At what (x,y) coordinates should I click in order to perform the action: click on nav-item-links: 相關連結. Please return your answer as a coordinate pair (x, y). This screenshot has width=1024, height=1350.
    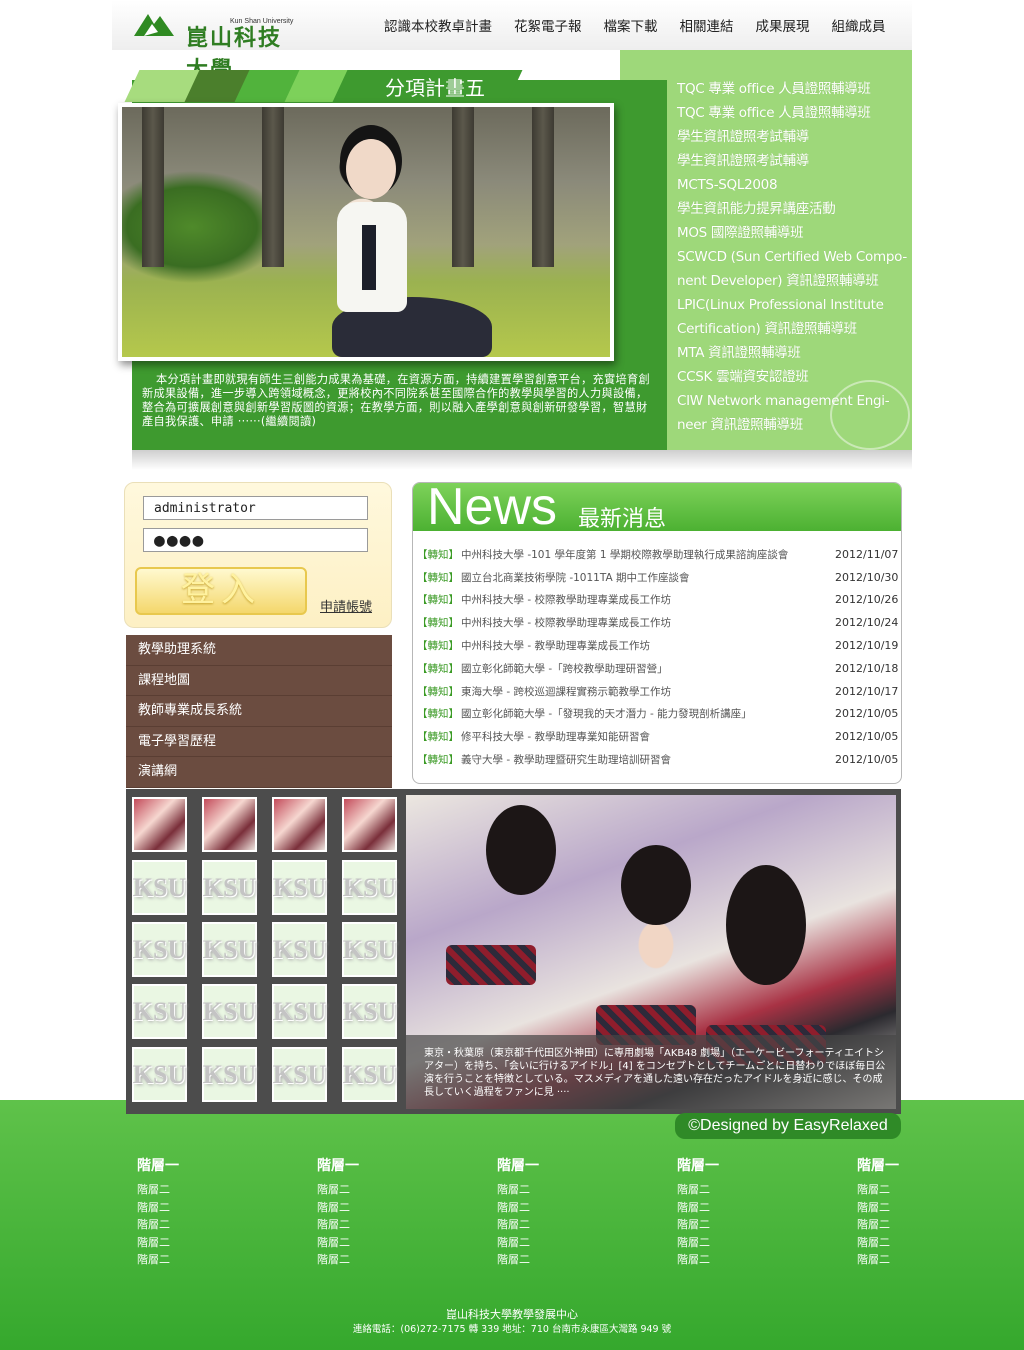
    Looking at the image, I should click on (707, 25).